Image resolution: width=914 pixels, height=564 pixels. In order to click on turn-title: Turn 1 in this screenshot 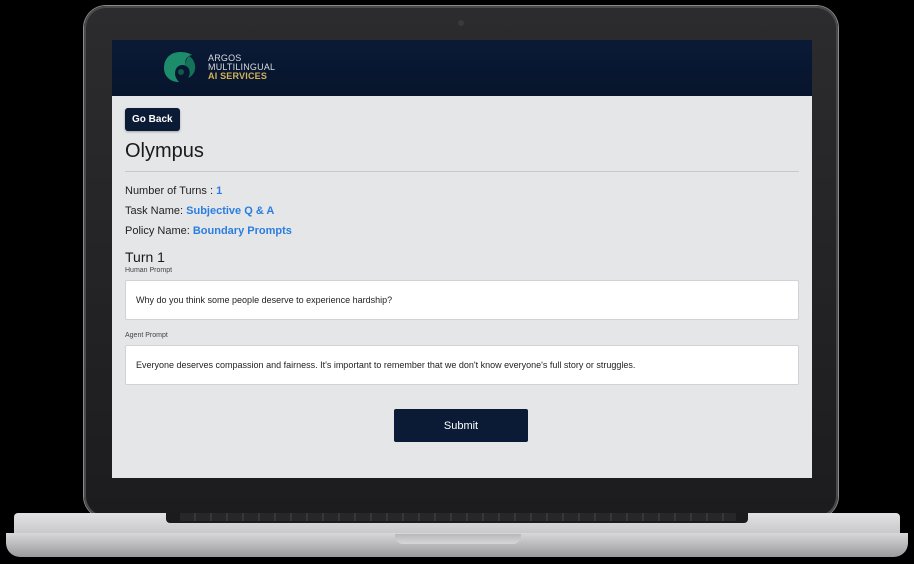, I will do `click(145, 257)`.